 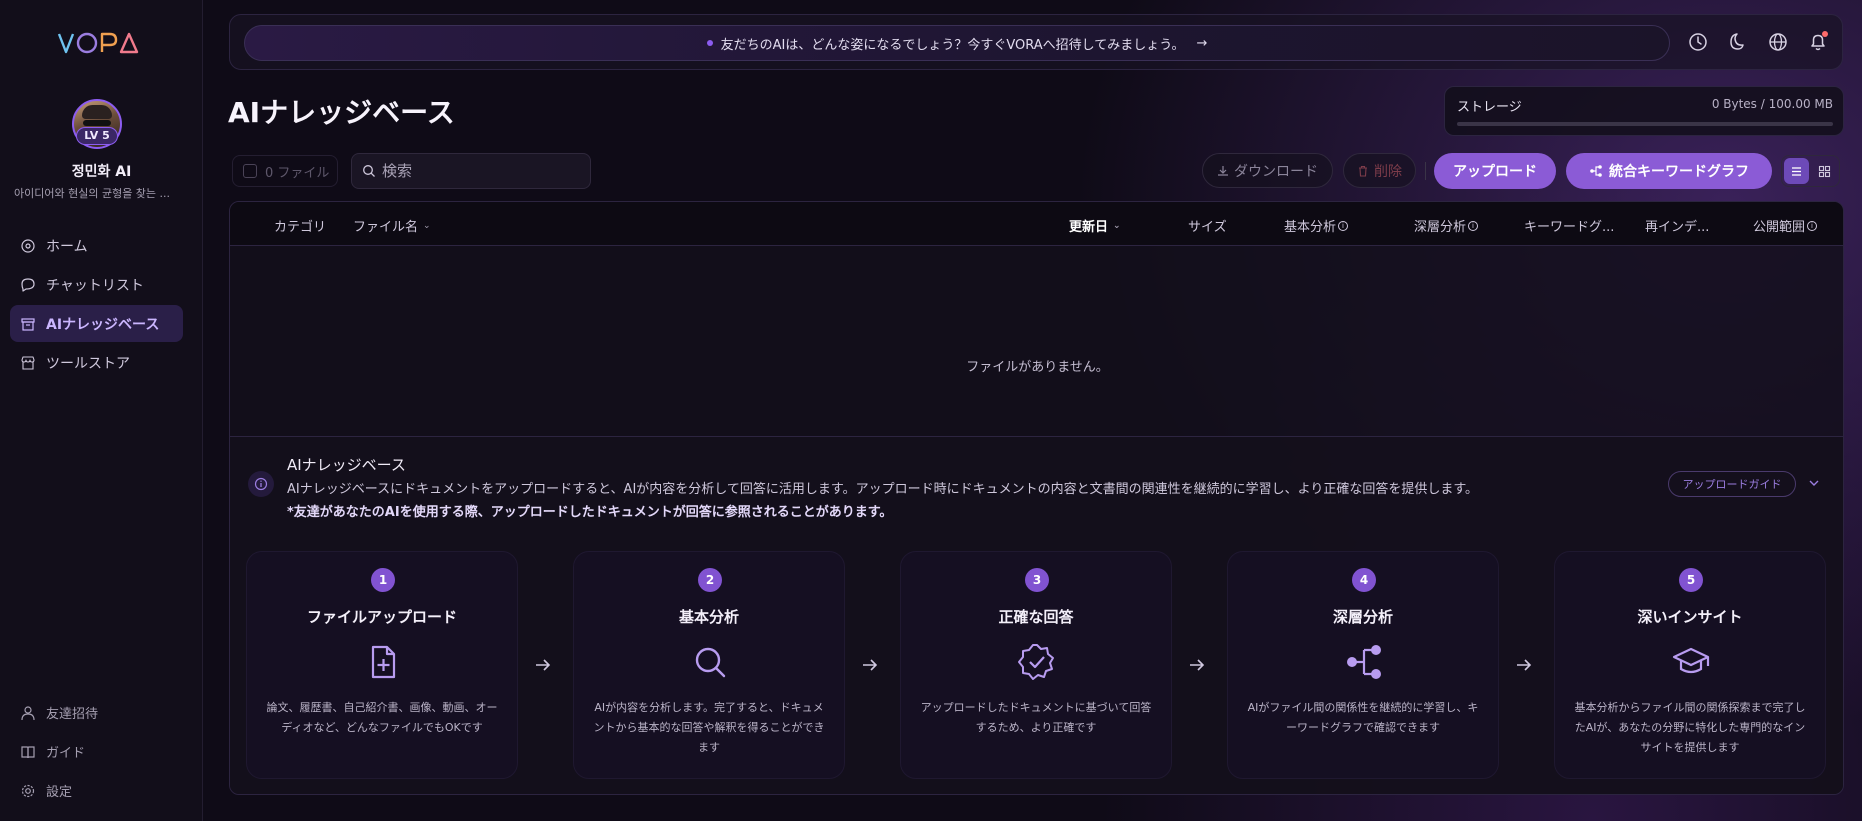 I want to click on sidebar-bottom-nav: 友達招待 ガイド 設定, so click(x=96, y=752).